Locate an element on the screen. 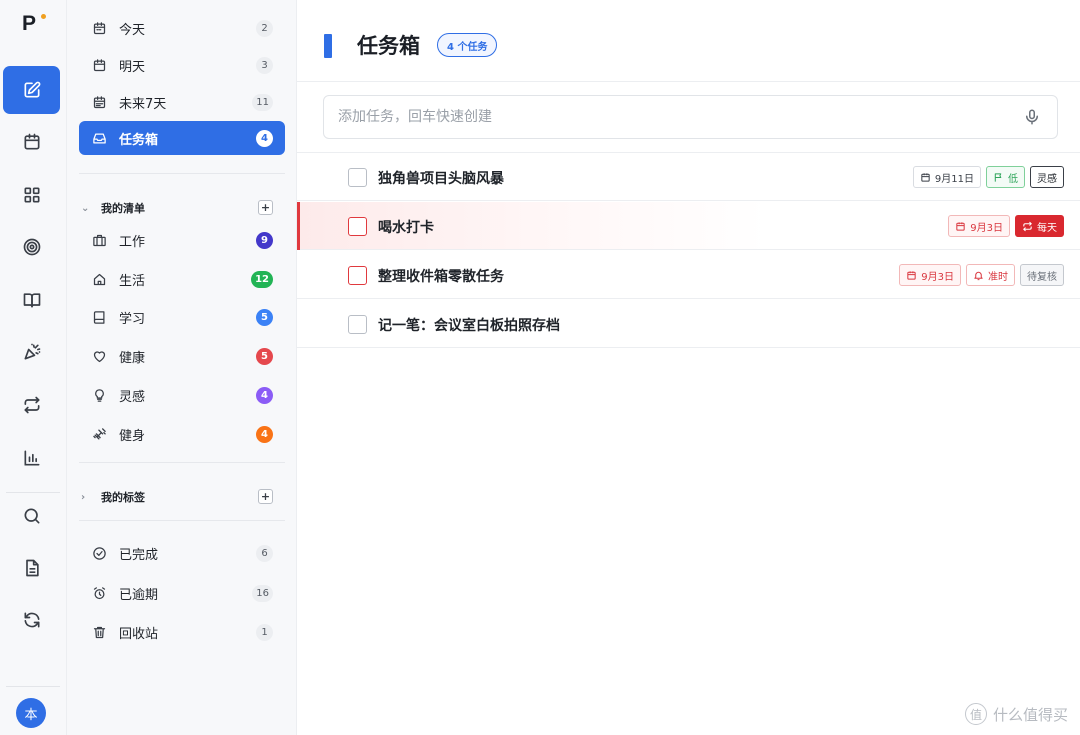 Image resolution: width=1080 pixels, height=735 pixels. sidebar-item-overdue: 已逾期 16 is located at coordinates (182, 593).